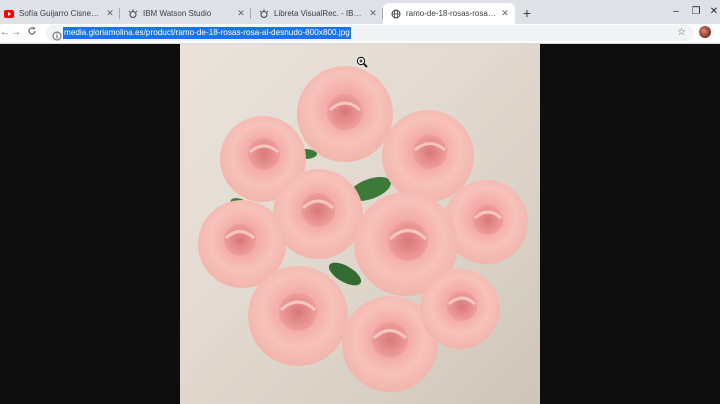  I want to click on tab-youtube: Sofía Guijarro Cisneros - YouTube ✕, so click(60, 13).